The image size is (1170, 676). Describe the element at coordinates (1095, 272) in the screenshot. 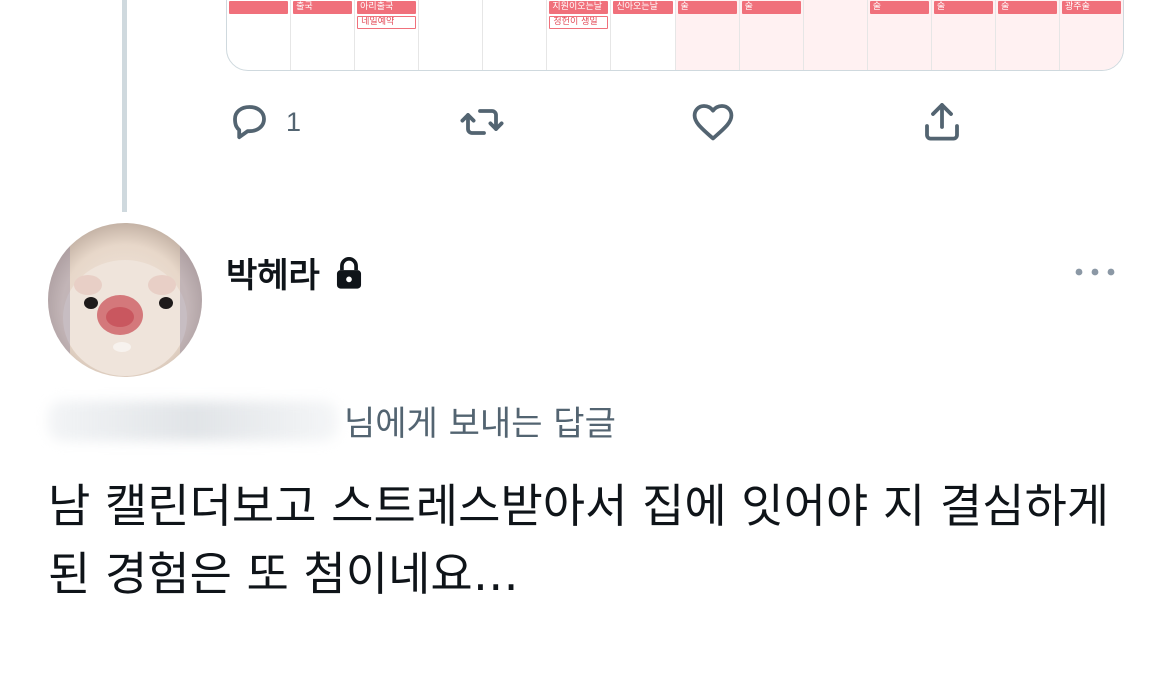

I see `more-icon` at that location.